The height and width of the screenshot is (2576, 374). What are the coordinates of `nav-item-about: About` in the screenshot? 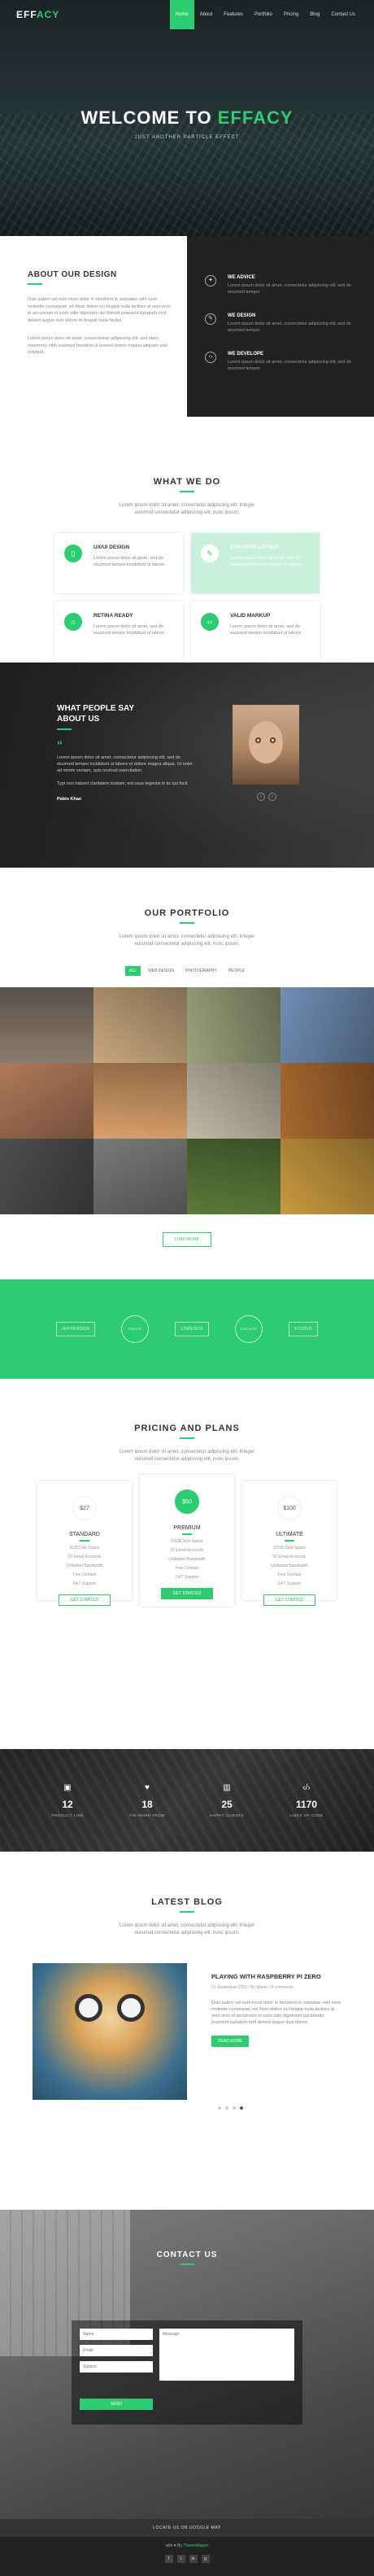 It's located at (206, 14).